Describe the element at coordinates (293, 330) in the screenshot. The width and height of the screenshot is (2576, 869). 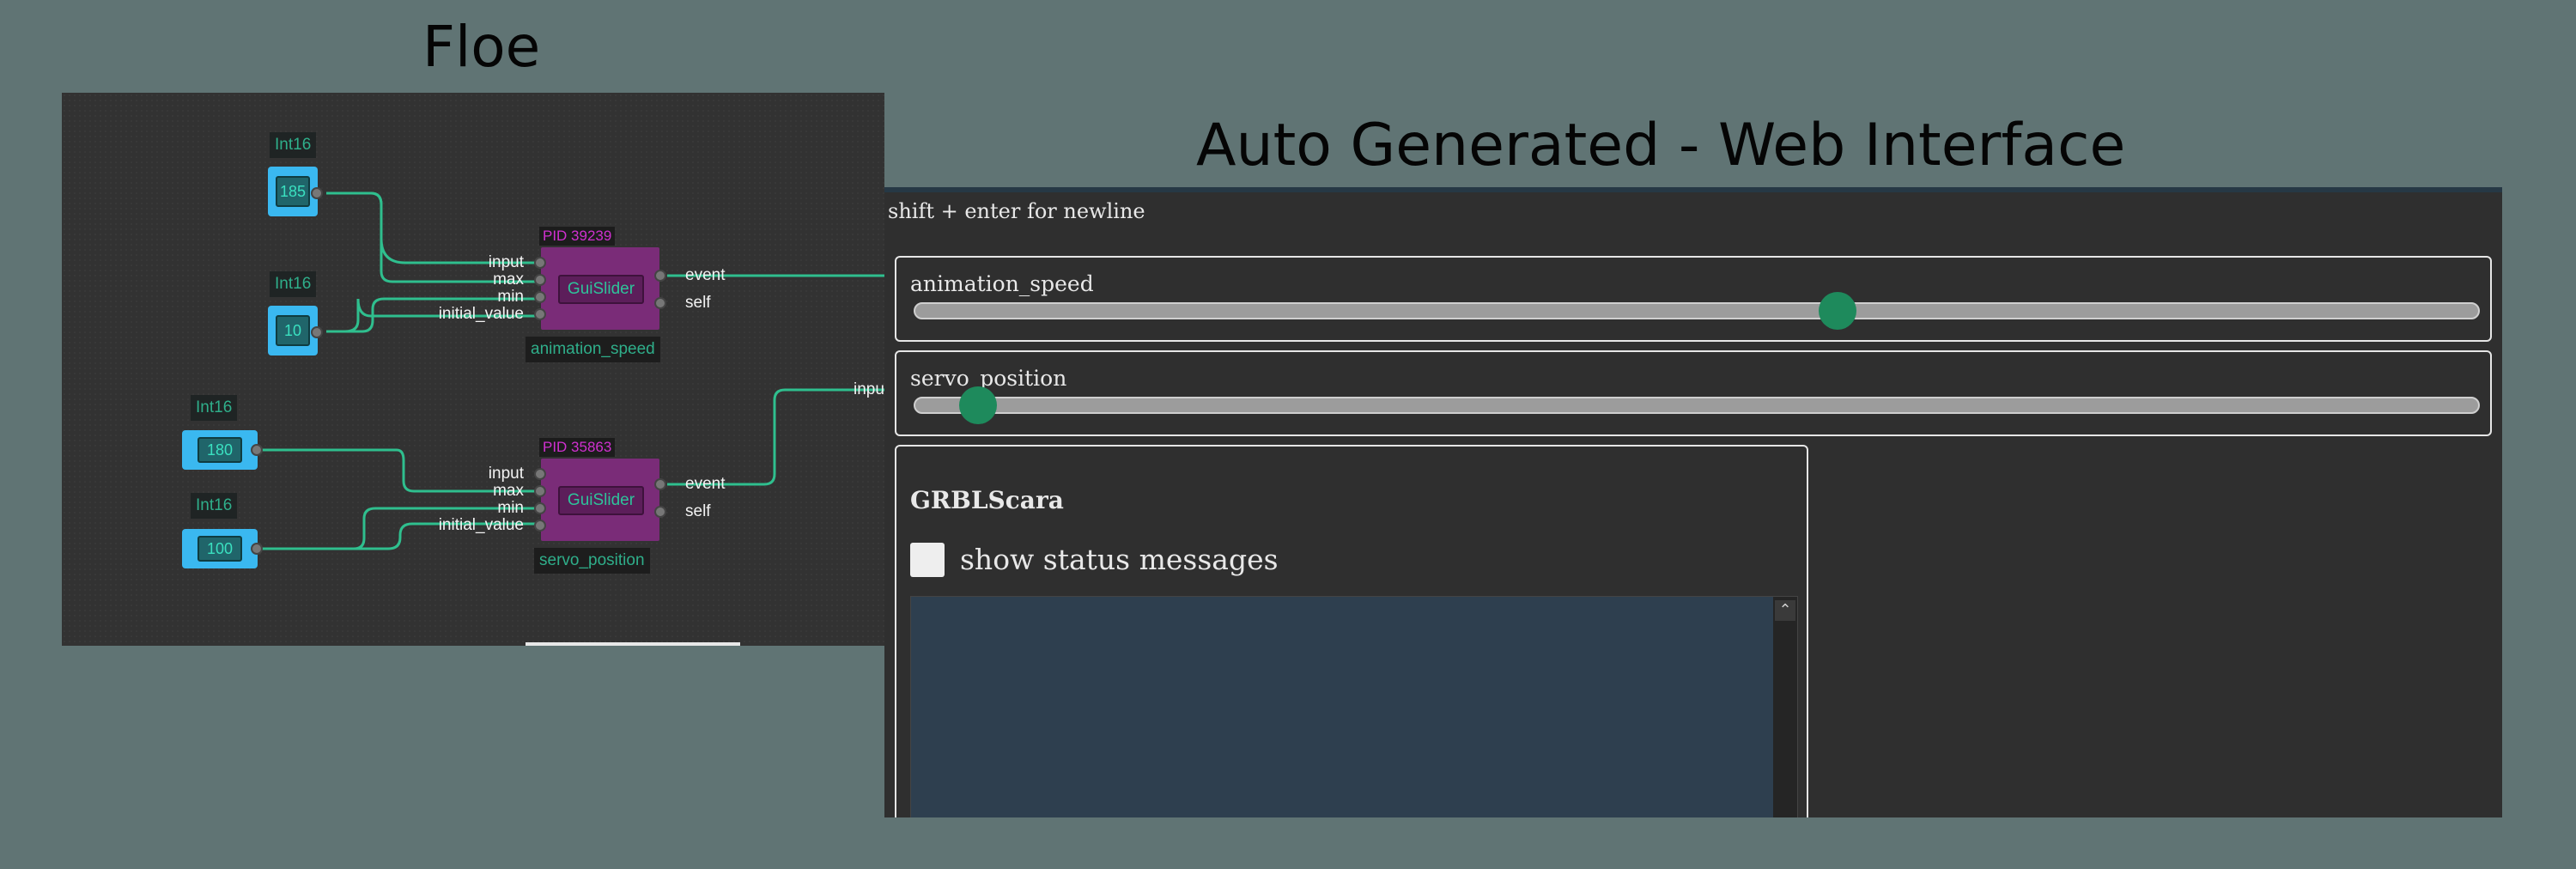
I see `node-value: 10` at that location.